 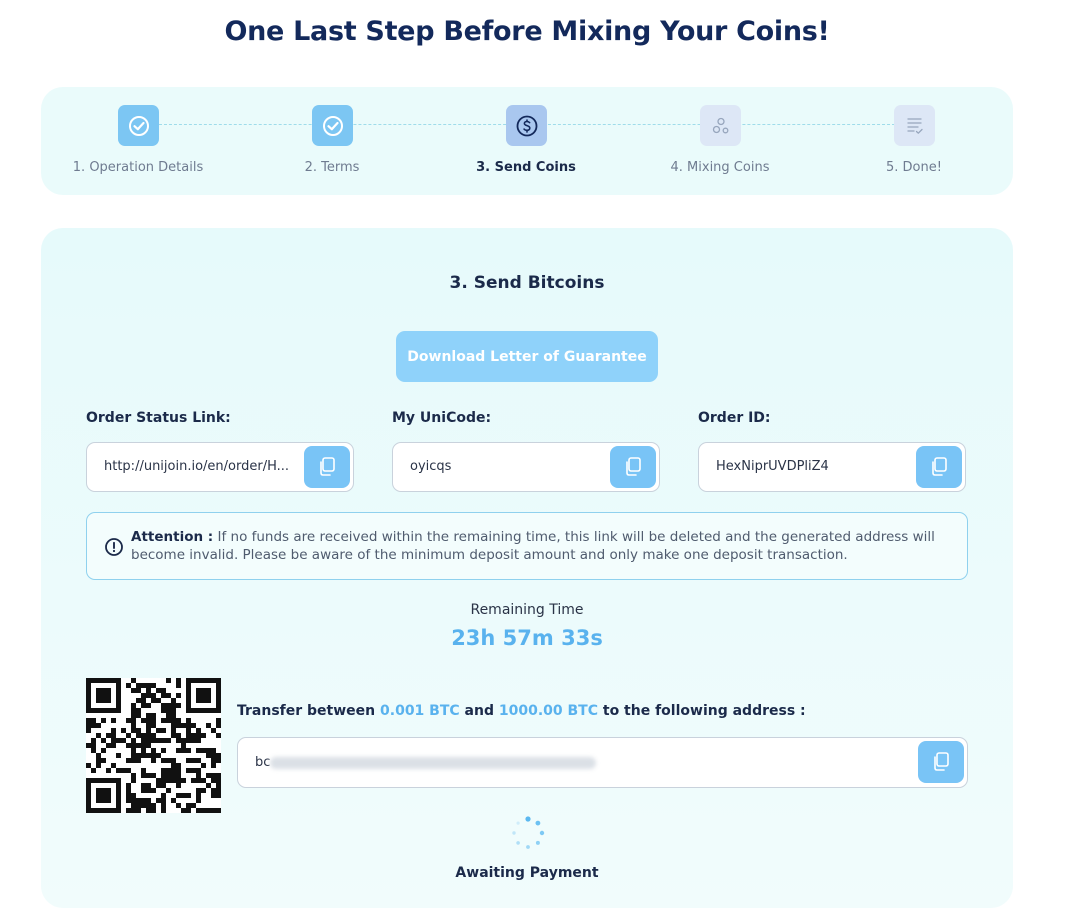 What do you see at coordinates (172, 537) in the screenshot?
I see `attention-title: Attention :` at bounding box center [172, 537].